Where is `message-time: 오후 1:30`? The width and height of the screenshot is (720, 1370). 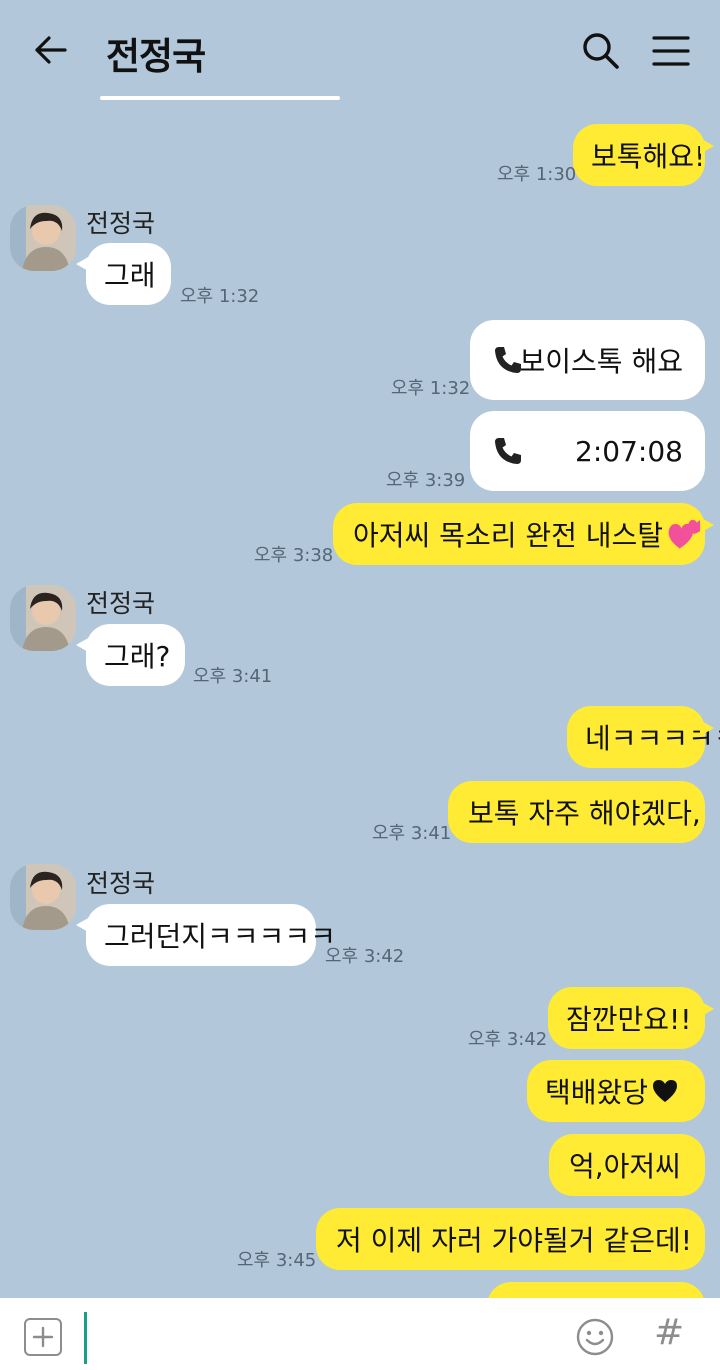 message-time: 오후 1:30 is located at coordinates (537, 174).